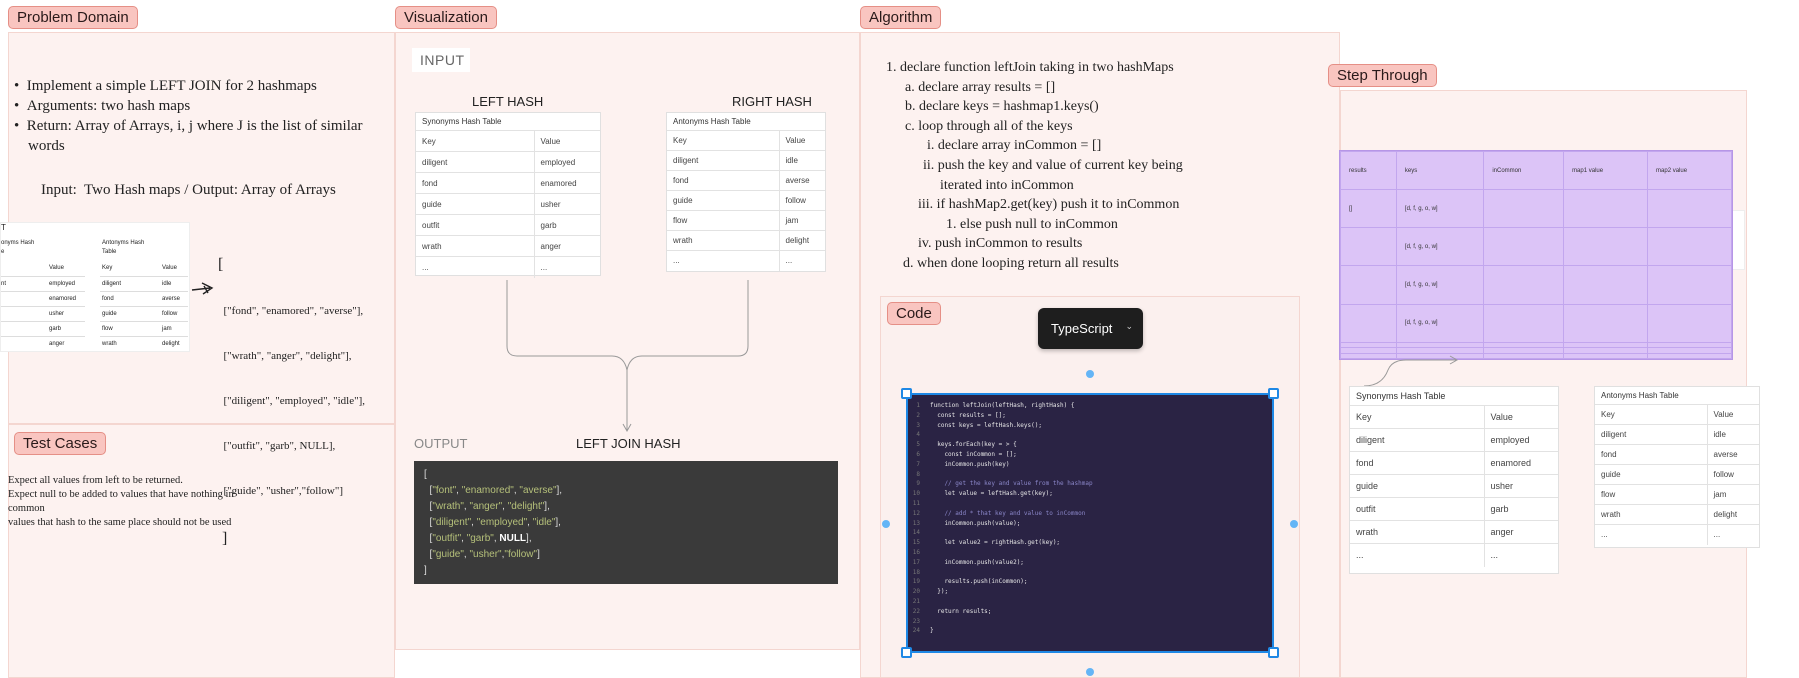 The height and width of the screenshot is (678, 1799). I want to click on algorithm-label: Algorithm, so click(901, 17).